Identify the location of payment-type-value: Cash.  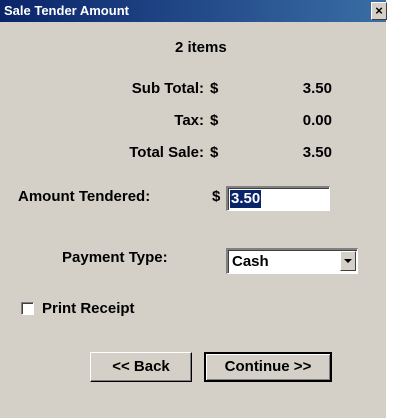
(250, 261).